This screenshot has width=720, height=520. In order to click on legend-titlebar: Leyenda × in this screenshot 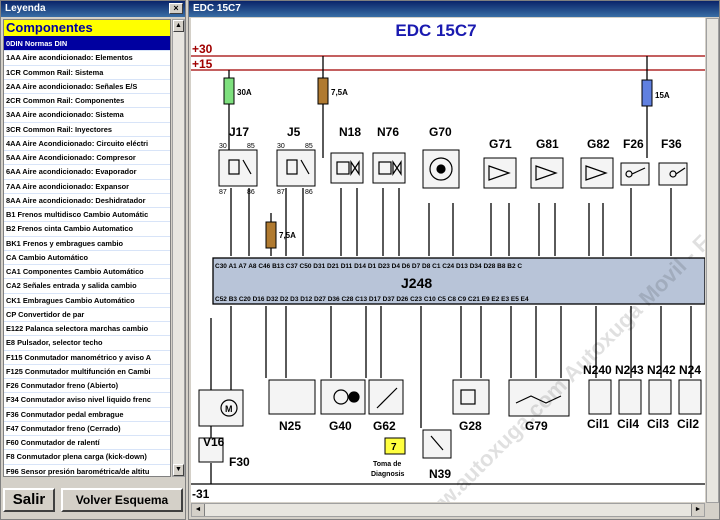, I will do `click(93, 9)`.